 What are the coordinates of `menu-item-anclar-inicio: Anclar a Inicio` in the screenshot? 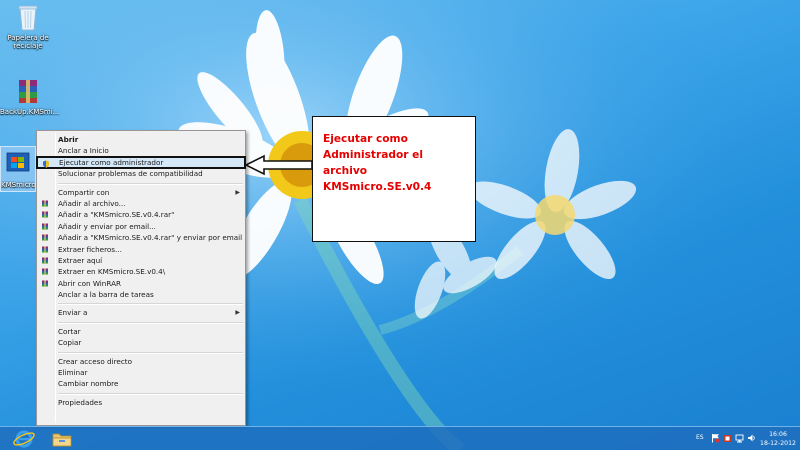 It's located at (141, 150).